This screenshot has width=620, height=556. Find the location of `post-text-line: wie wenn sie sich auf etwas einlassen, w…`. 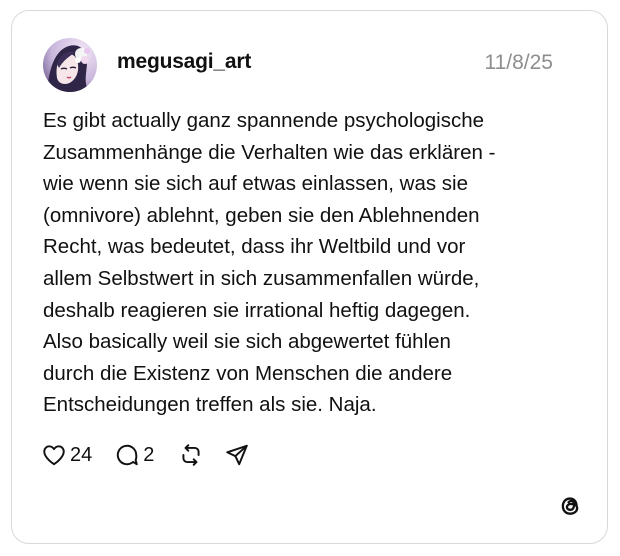

post-text-line: wie wenn sie sich auf etwas einlassen, w… is located at coordinates (256, 184).